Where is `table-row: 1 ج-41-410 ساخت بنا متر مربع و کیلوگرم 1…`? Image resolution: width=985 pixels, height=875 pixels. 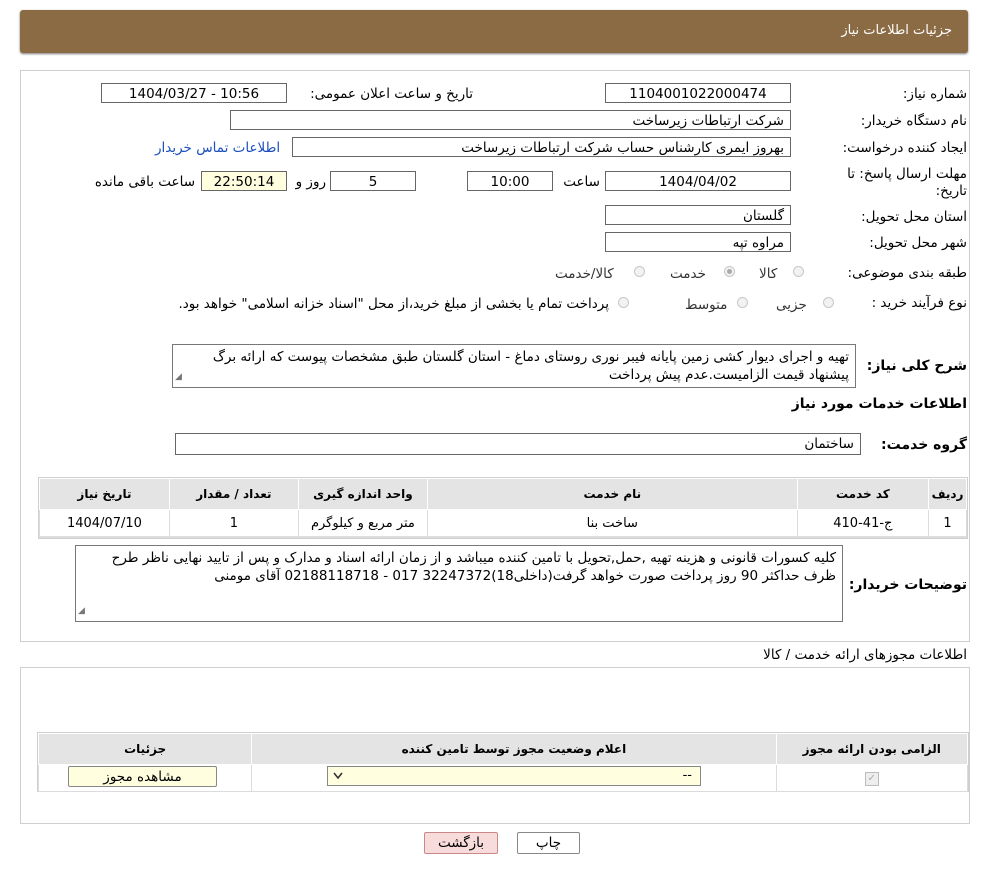
table-row: 1 ج-41-410 ساخت بنا متر مربع و کیلوگرم 1… is located at coordinates (503, 523).